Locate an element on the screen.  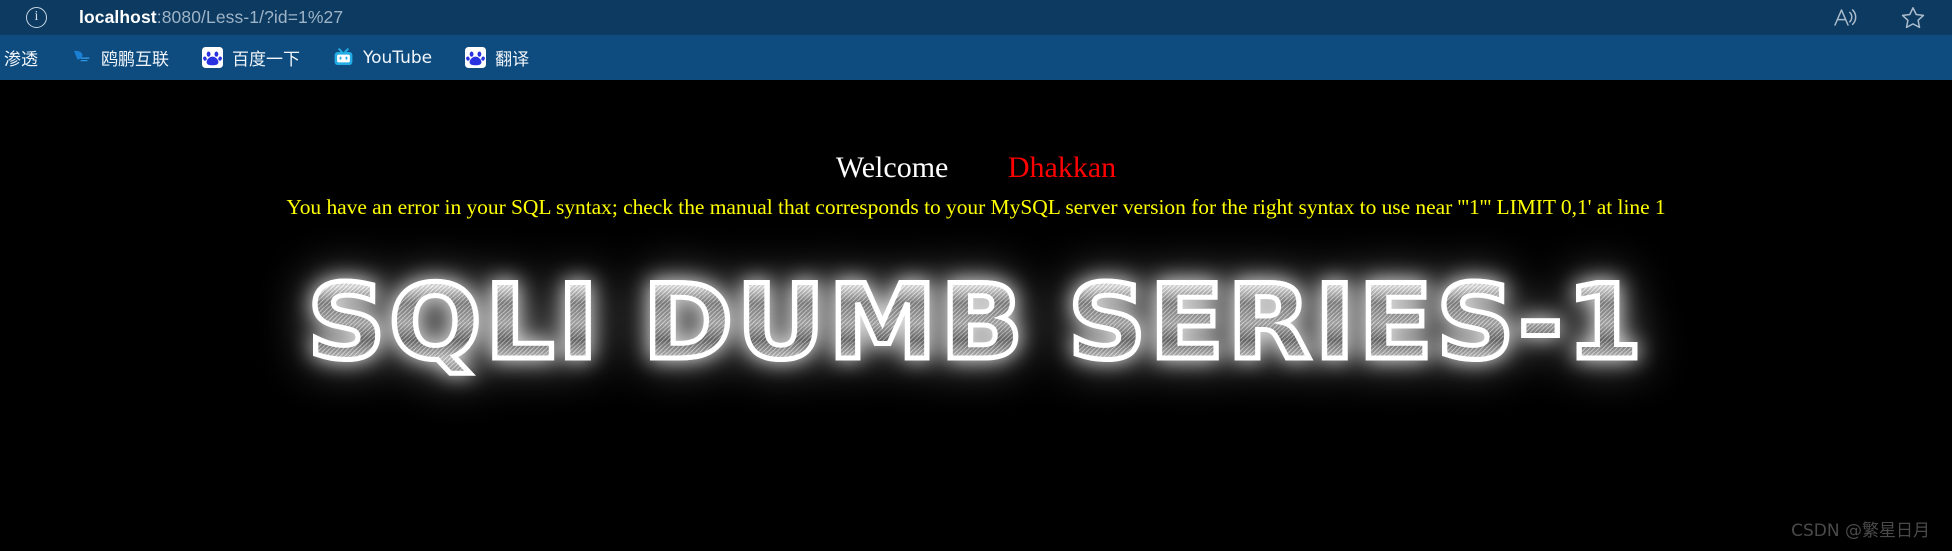
url-path: :8080/Less-1/?id=1%27 is located at coordinates (250, 17).